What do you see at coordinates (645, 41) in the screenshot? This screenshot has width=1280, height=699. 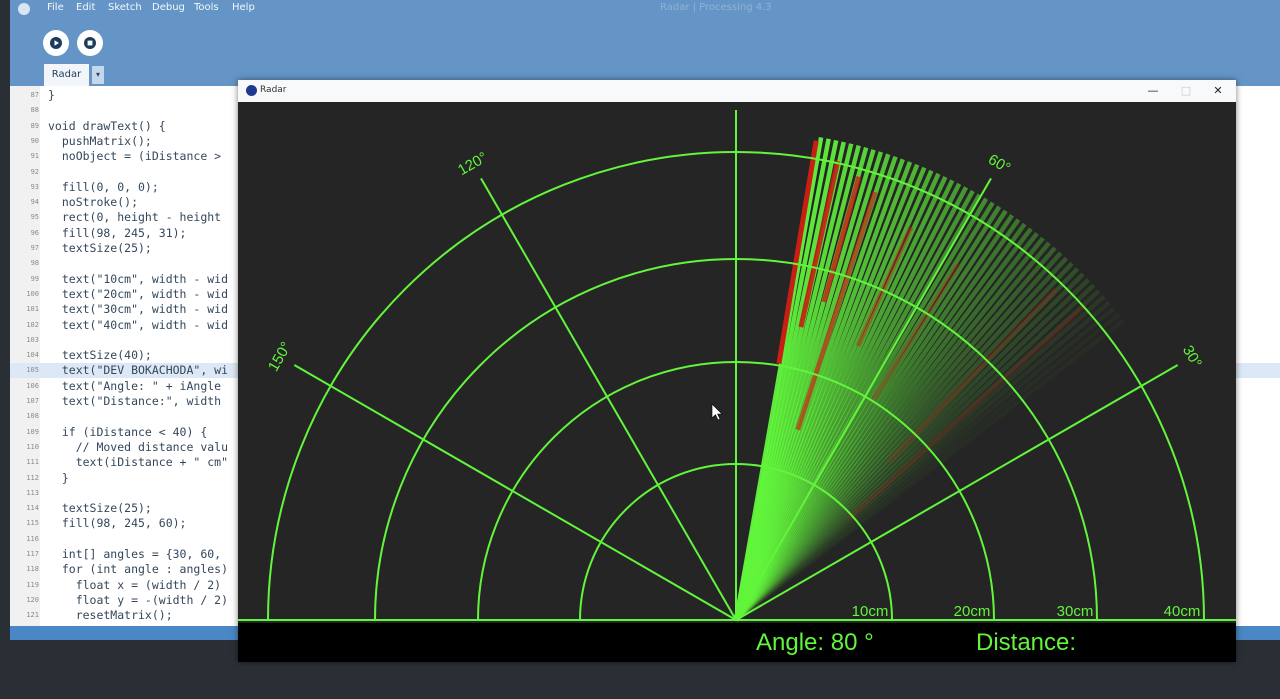 I see `toolbar` at bounding box center [645, 41].